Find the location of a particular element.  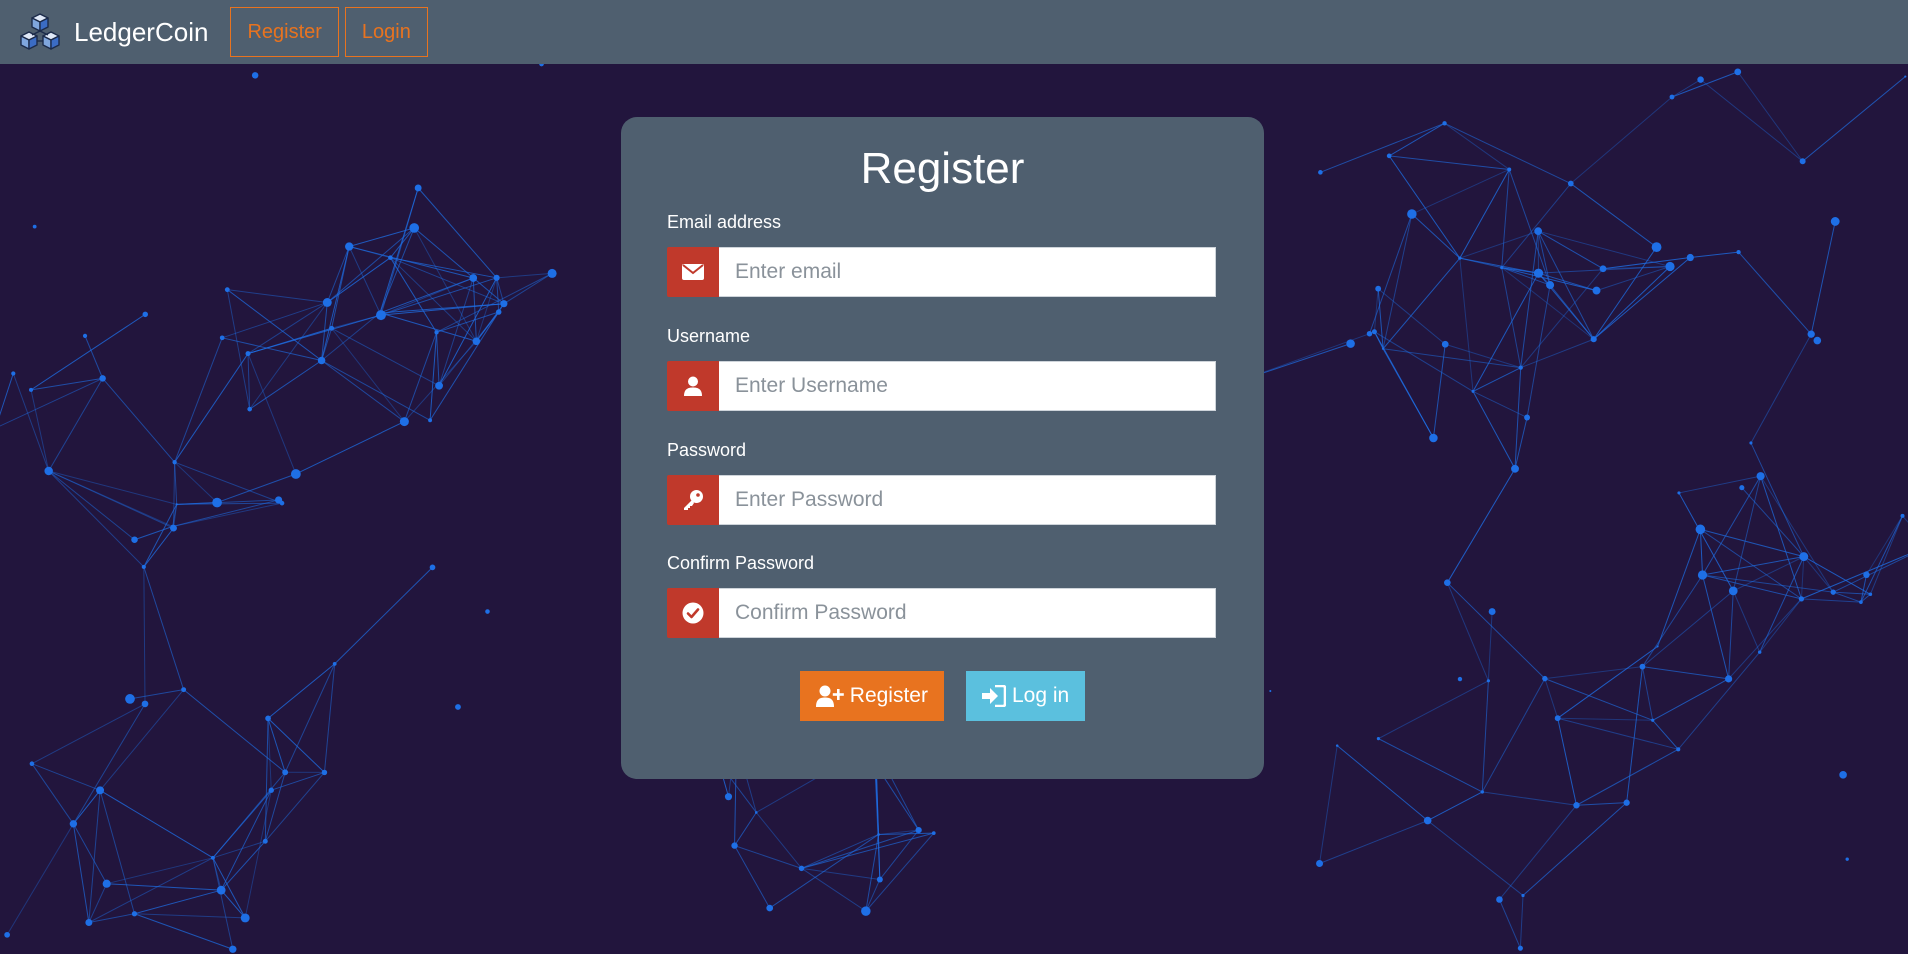

email-input is located at coordinates (967, 272).